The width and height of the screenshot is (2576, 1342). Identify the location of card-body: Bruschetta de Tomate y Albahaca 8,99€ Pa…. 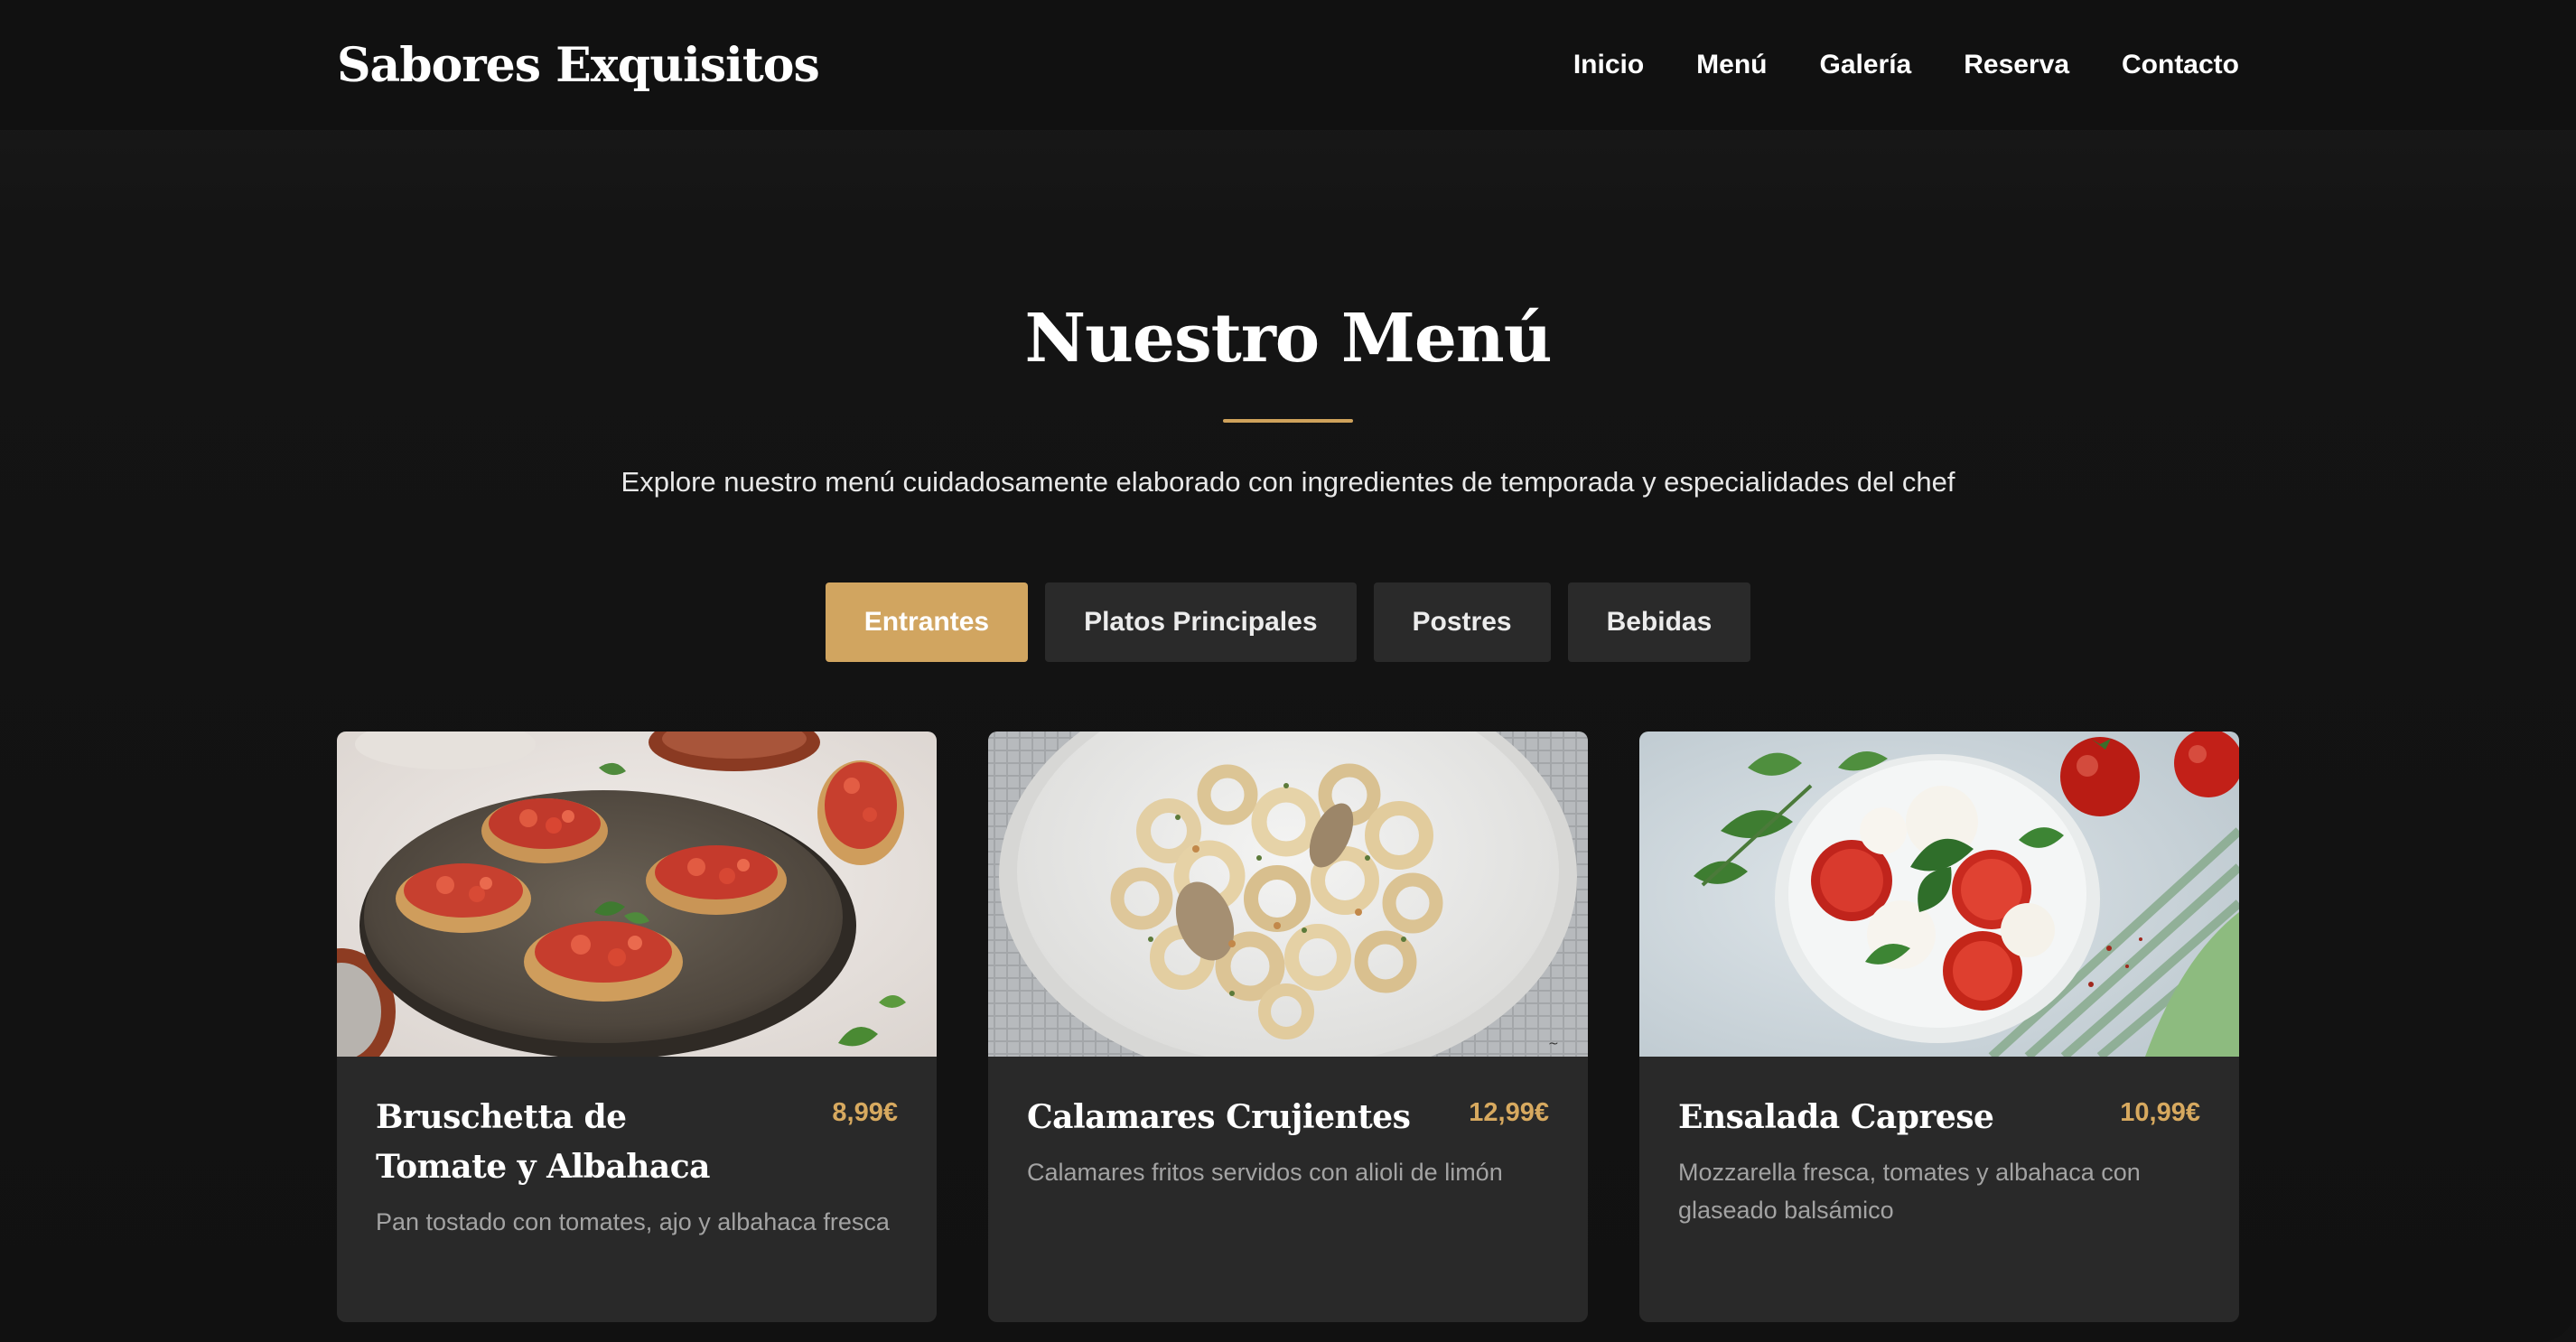
(637, 1167).